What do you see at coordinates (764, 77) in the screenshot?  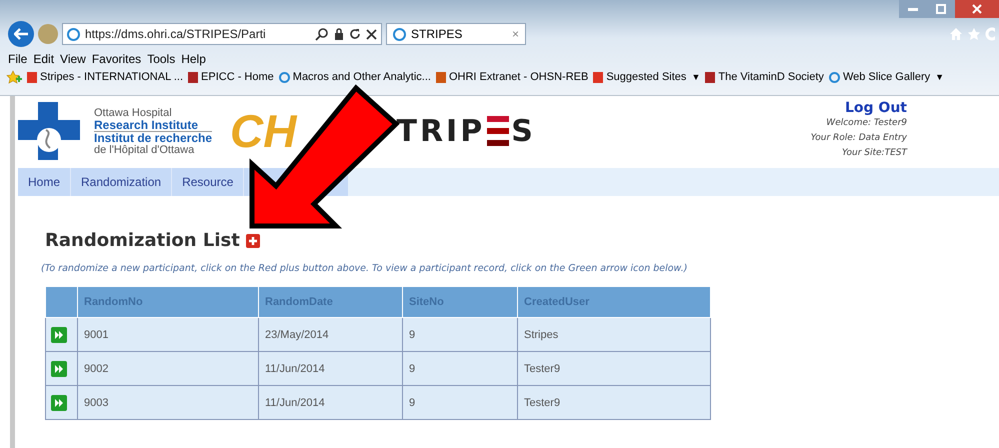 I see `favorite-link: The VitaminD Society` at bounding box center [764, 77].